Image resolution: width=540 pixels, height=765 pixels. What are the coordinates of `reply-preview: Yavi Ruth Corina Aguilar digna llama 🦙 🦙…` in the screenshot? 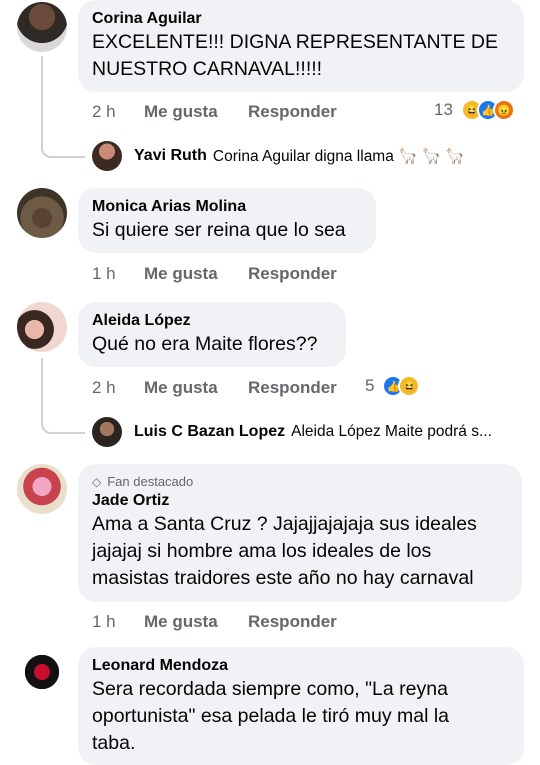 It's located at (278, 156).